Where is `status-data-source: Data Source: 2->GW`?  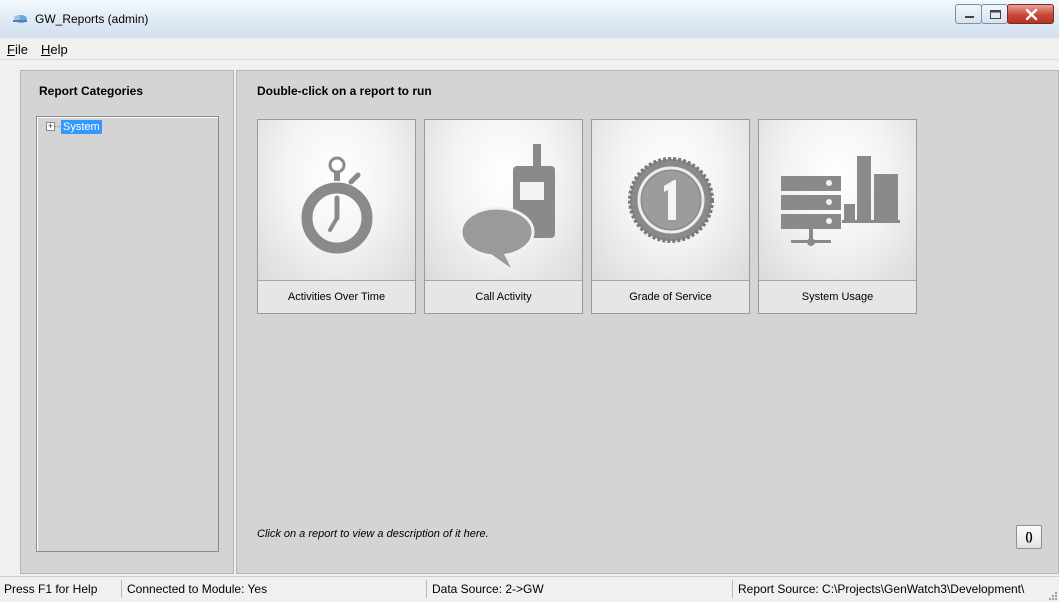
status-data-source: Data Source: 2->GW is located at coordinates (488, 589).